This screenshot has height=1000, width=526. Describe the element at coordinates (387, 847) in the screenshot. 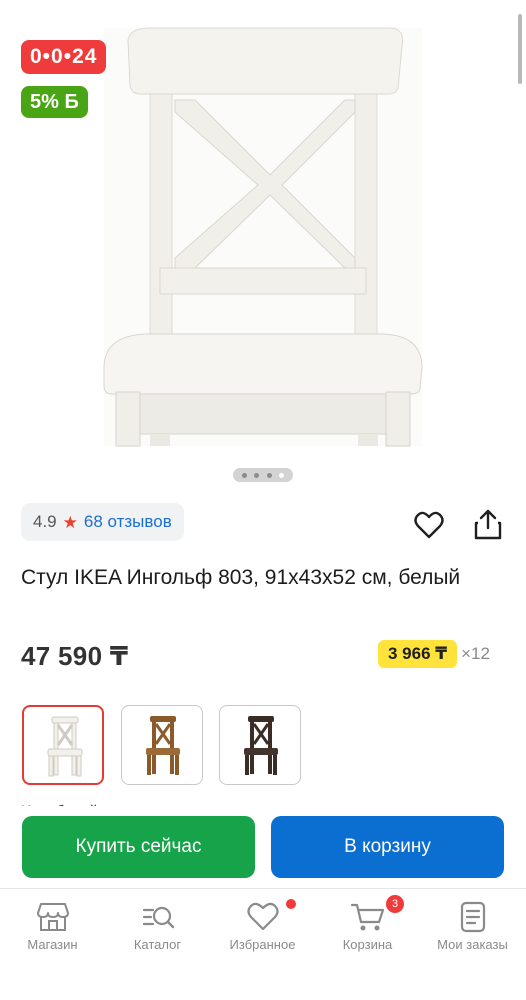

I see `add-to-cart-button: В корзину` at that location.